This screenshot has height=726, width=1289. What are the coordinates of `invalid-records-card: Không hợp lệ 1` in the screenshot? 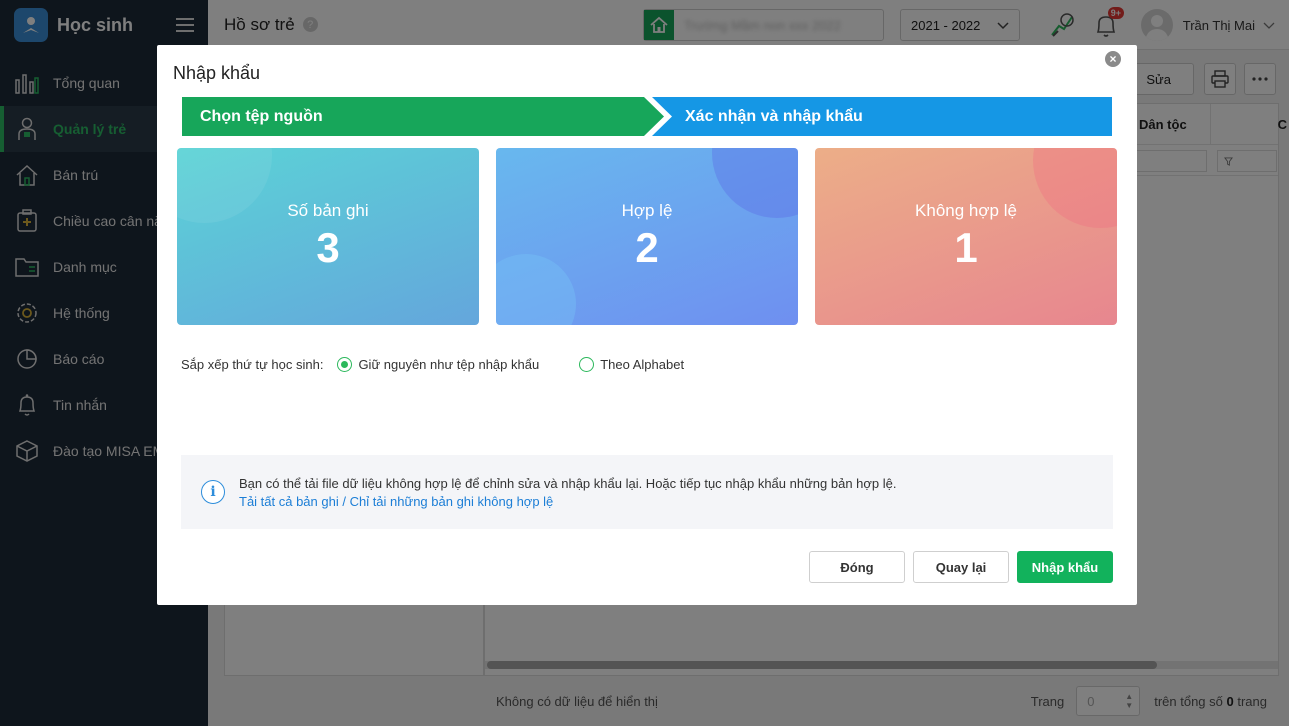 It's located at (966, 236).